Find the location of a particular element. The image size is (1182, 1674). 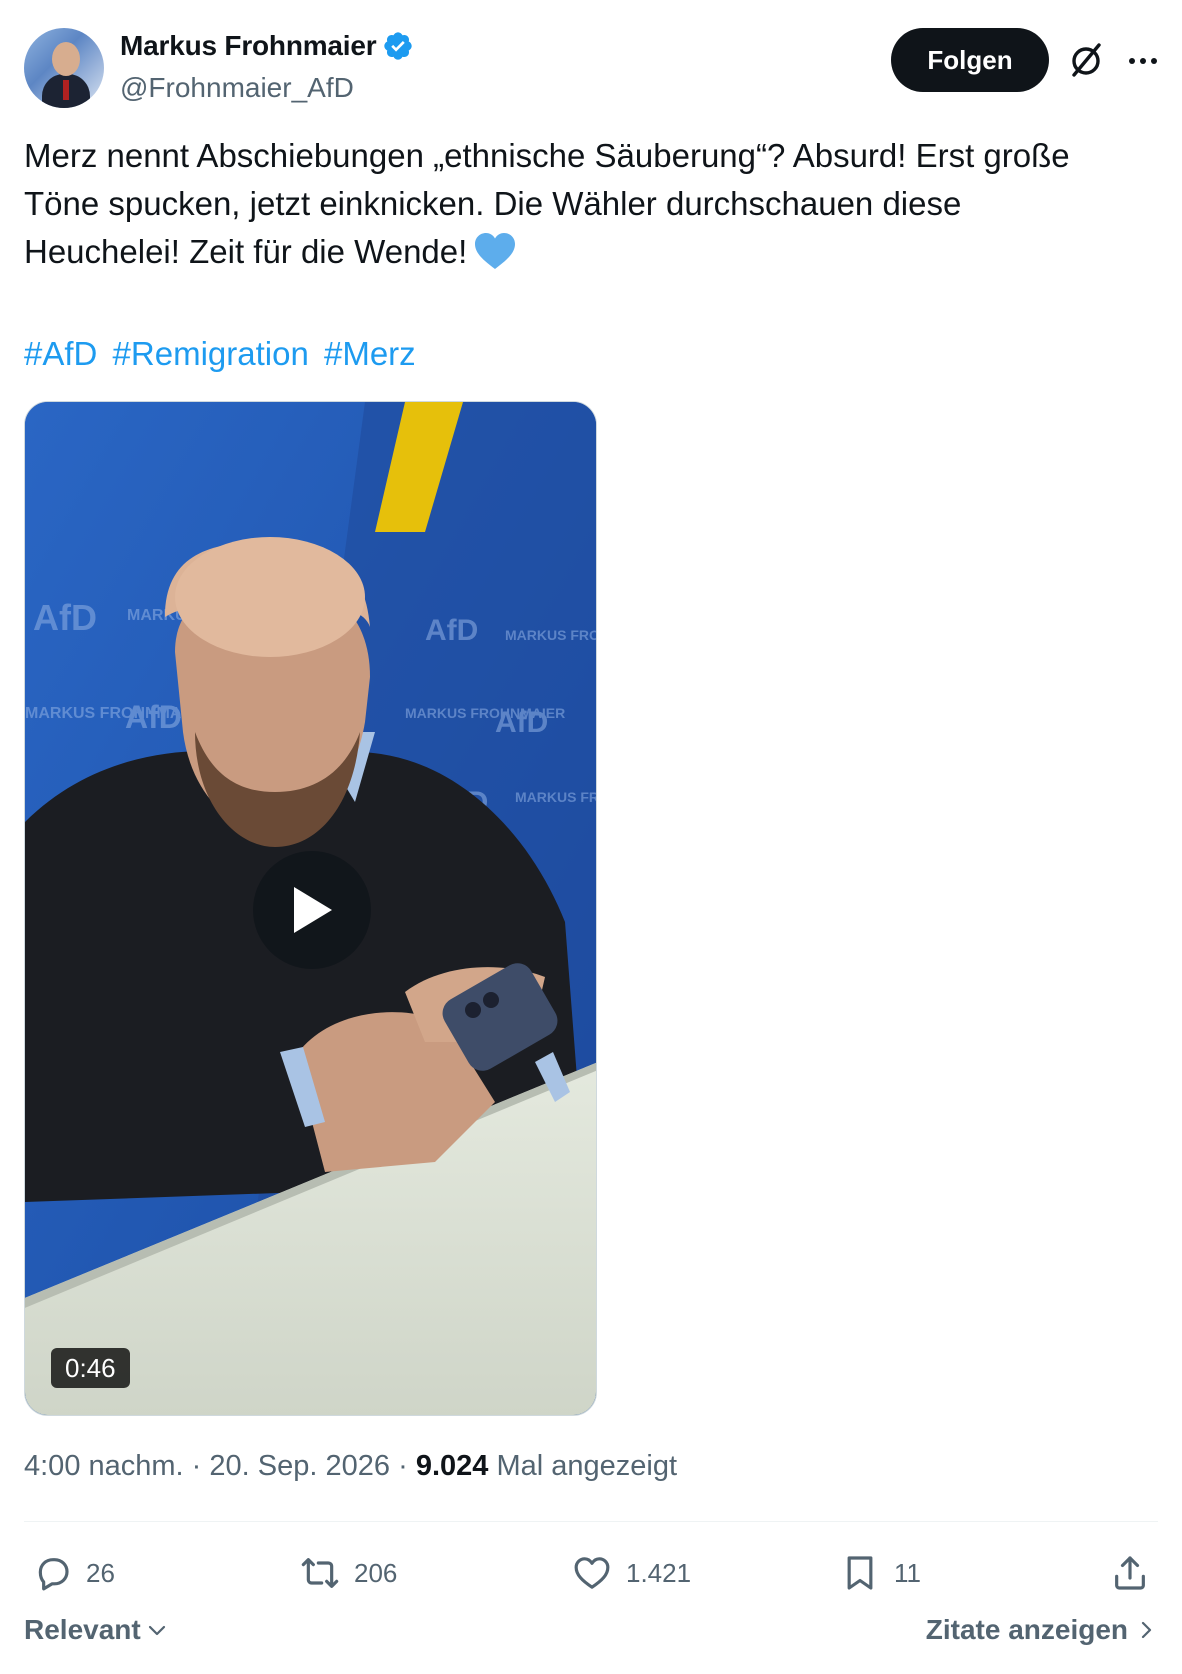

reply-count: 26 is located at coordinates (100, 1572).